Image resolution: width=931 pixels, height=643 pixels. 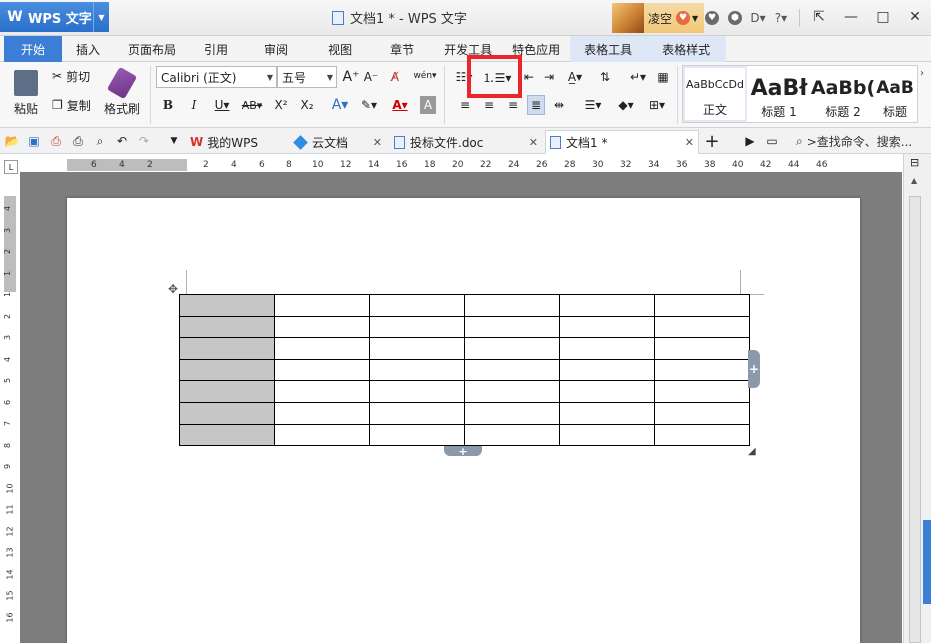 I want to click on user-account: 凌空 ♥ ▼, so click(x=658, y=18).